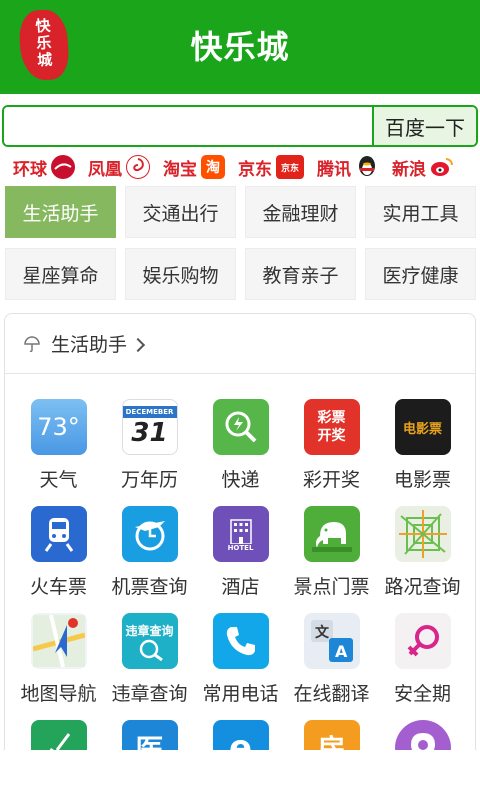  I want to click on quick-links: 环球 凤凰 淘宝 淘 京东 京东 腾讯 新浪, so click(240, 167).